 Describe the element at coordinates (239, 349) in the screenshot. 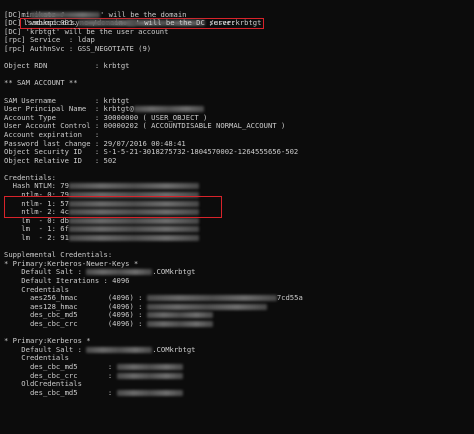

I see `output-line: Default Salt : .COMkrbtgt` at that location.